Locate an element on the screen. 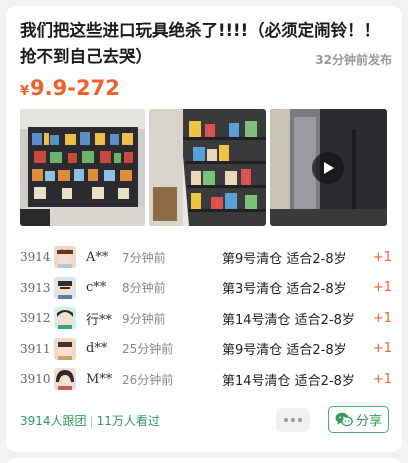 The height and width of the screenshot is (463, 408). views-count: 11万人看过 is located at coordinates (128, 421).